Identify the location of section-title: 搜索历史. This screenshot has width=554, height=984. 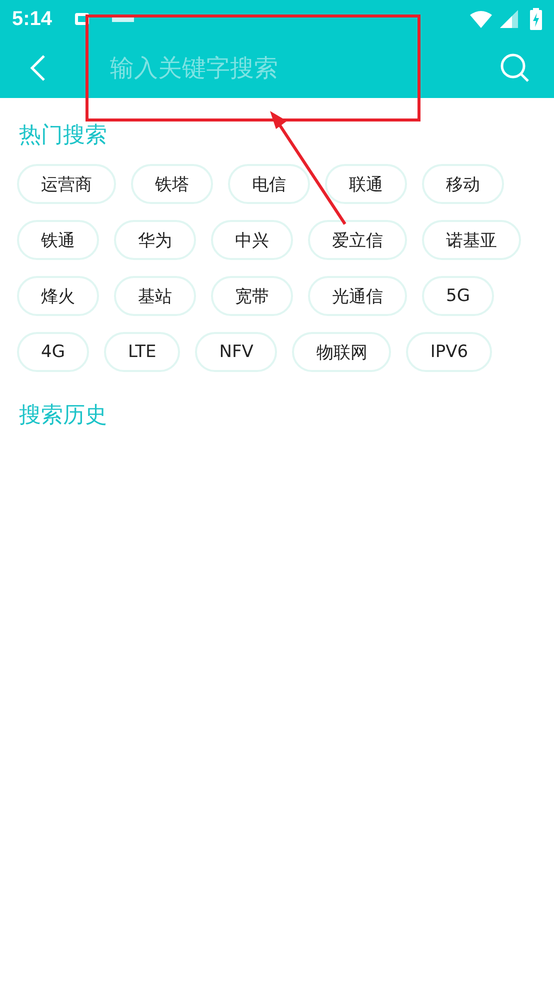
(63, 416).